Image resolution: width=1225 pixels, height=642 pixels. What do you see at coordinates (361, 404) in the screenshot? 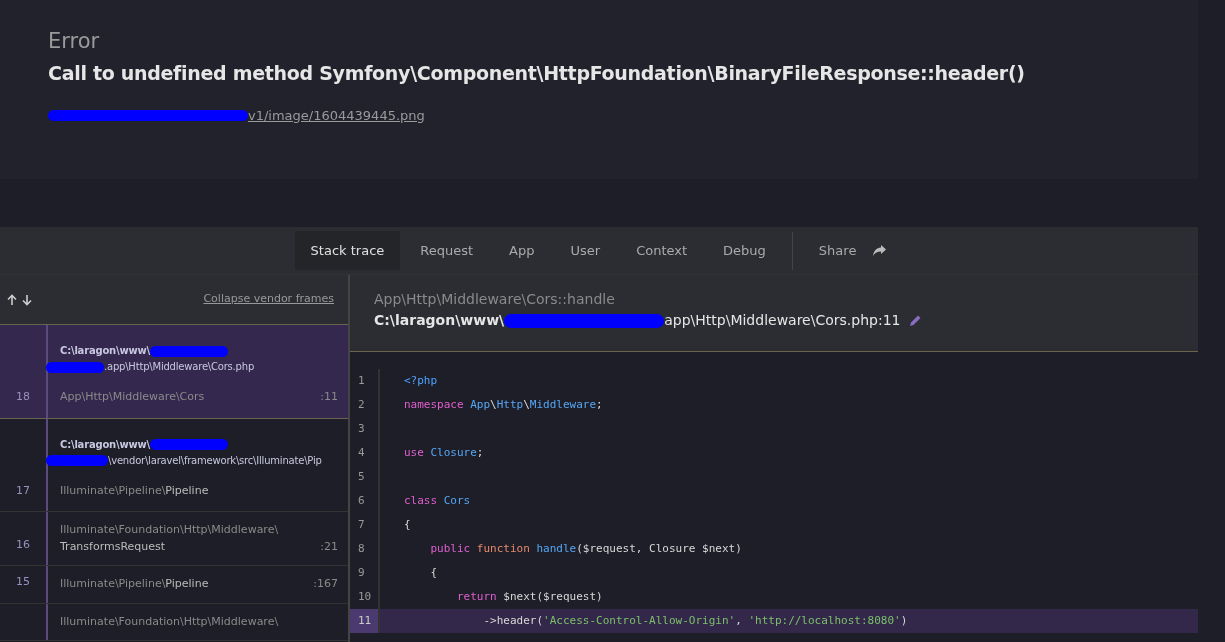
I see `line-number: 2` at bounding box center [361, 404].